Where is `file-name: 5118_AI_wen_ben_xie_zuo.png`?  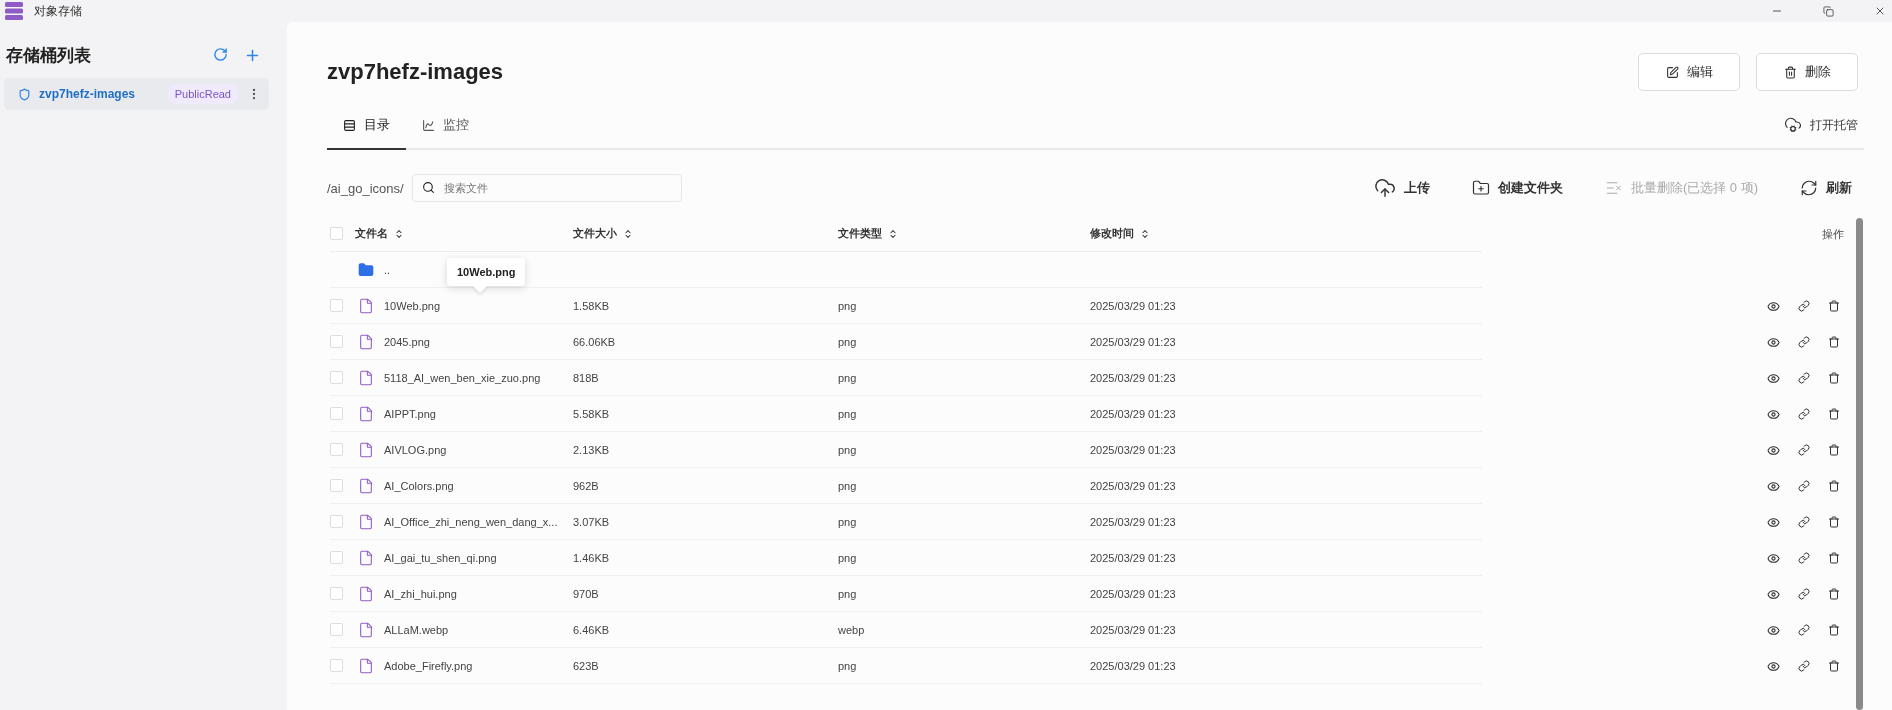
file-name: 5118_AI_wen_ben_xie_zuo.png is located at coordinates (462, 377).